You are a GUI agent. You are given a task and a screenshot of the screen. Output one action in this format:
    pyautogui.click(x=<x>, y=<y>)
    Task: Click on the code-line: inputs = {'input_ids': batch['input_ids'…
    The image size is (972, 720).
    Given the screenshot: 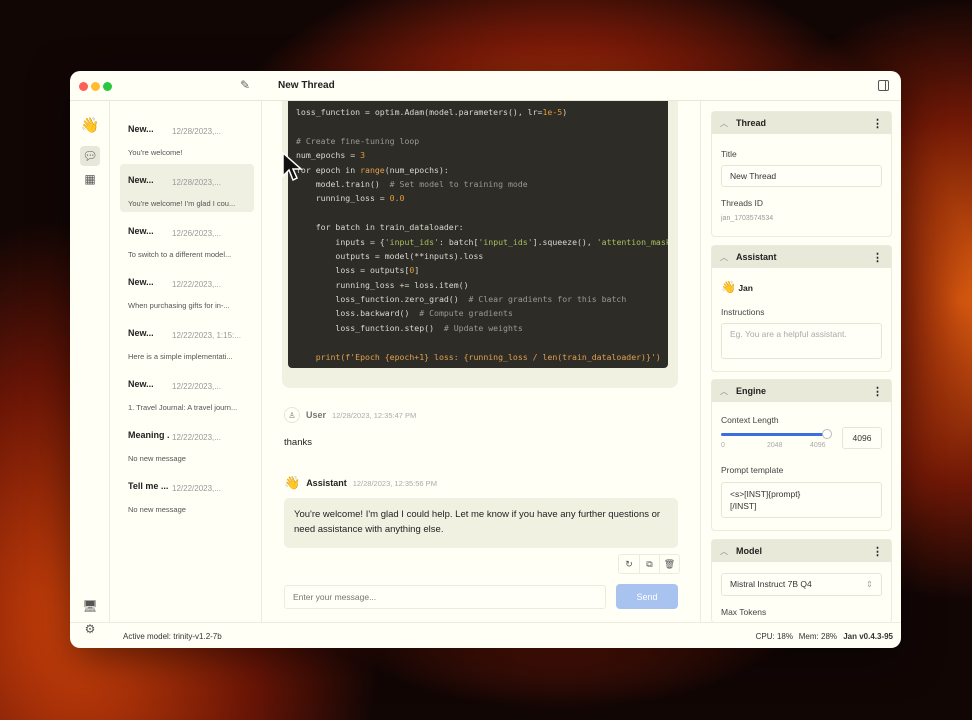 What is the action you would take?
    pyautogui.click(x=482, y=242)
    